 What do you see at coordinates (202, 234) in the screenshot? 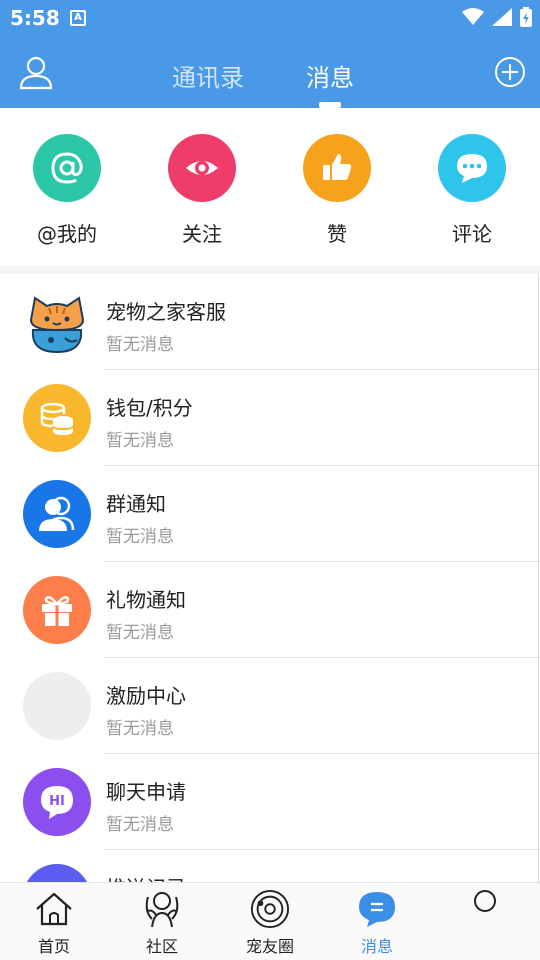
I see `quick-action-label: 关注` at bounding box center [202, 234].